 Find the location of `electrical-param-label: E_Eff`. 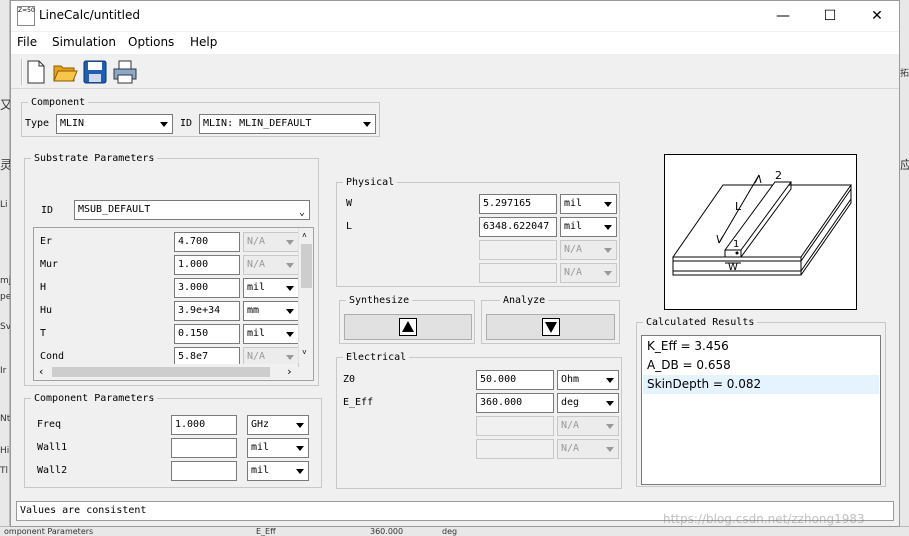

electrical-param-label: E_Eff is located at coordinates (358, 402).